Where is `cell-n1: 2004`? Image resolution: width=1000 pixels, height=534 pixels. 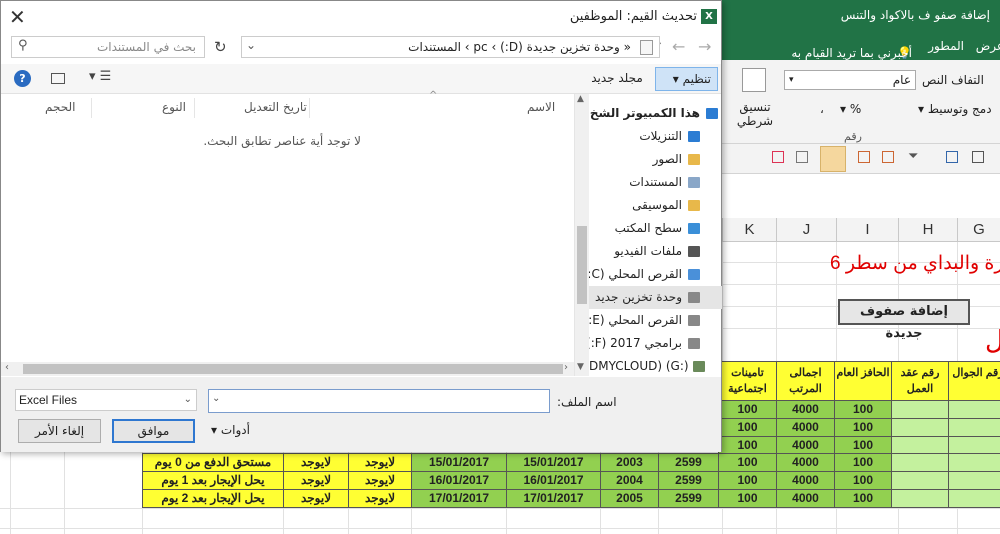 cell-n1: 2004 is located at coordinates (629, 480).